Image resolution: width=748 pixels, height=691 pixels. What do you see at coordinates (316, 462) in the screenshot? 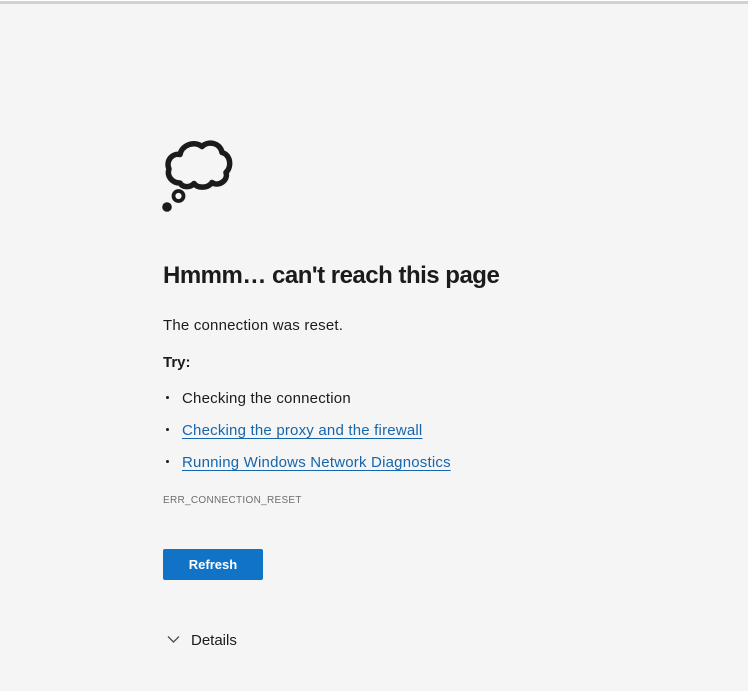
I see `link-run-network-diagnostics: Running Windows Network Diagnostics` at bounding box center [316, 462].